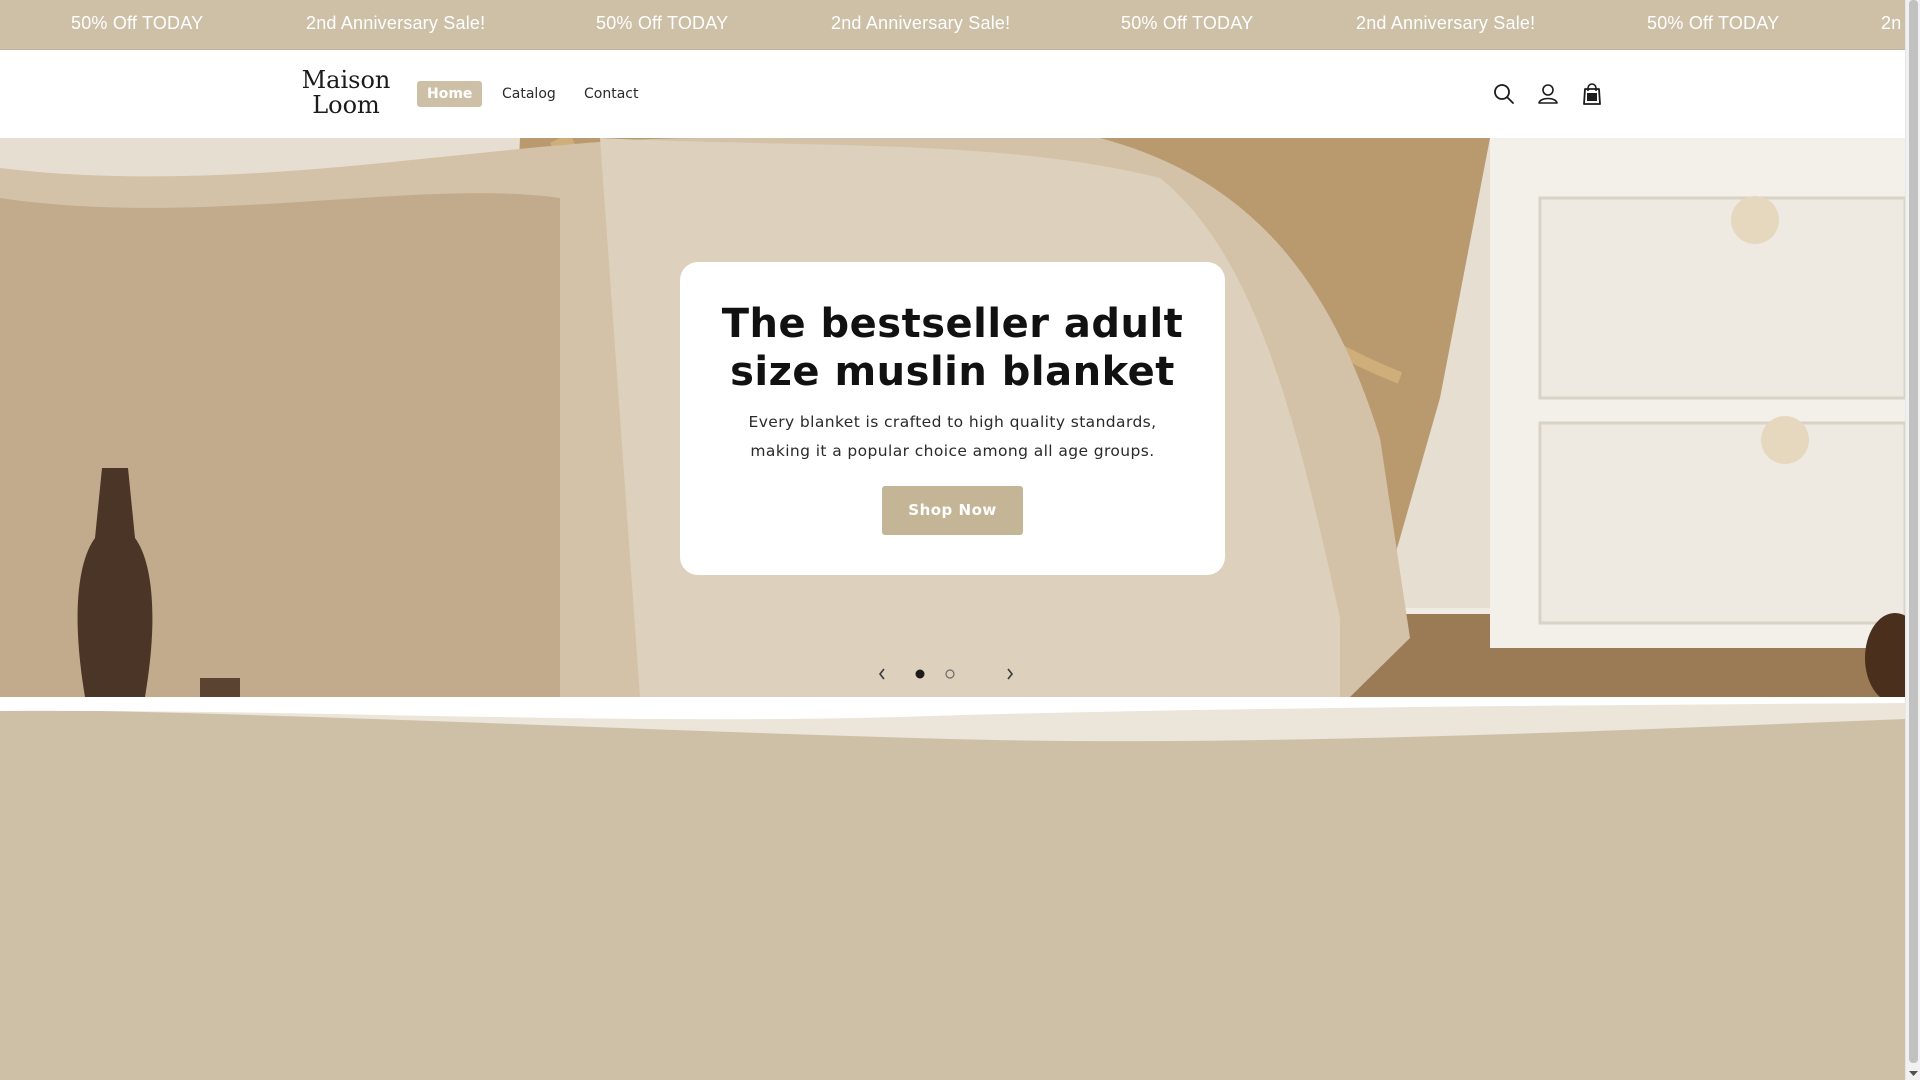 The height and width of the screenshot is (1080, 1920). What do you see at coordinates (952, 348) in the screenshot?
I see `hero-title: The bestseller adult size muslin blanket` at bounding box center [952, 348].